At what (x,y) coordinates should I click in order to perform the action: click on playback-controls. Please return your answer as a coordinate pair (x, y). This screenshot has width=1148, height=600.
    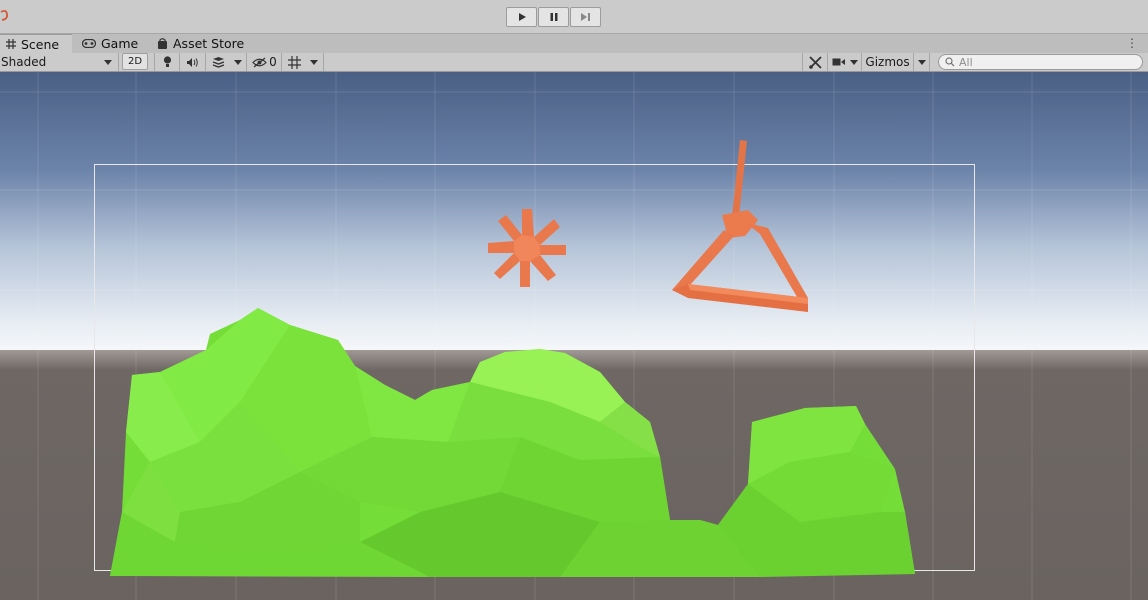
    Looking at the image, I should click on (554, 18).